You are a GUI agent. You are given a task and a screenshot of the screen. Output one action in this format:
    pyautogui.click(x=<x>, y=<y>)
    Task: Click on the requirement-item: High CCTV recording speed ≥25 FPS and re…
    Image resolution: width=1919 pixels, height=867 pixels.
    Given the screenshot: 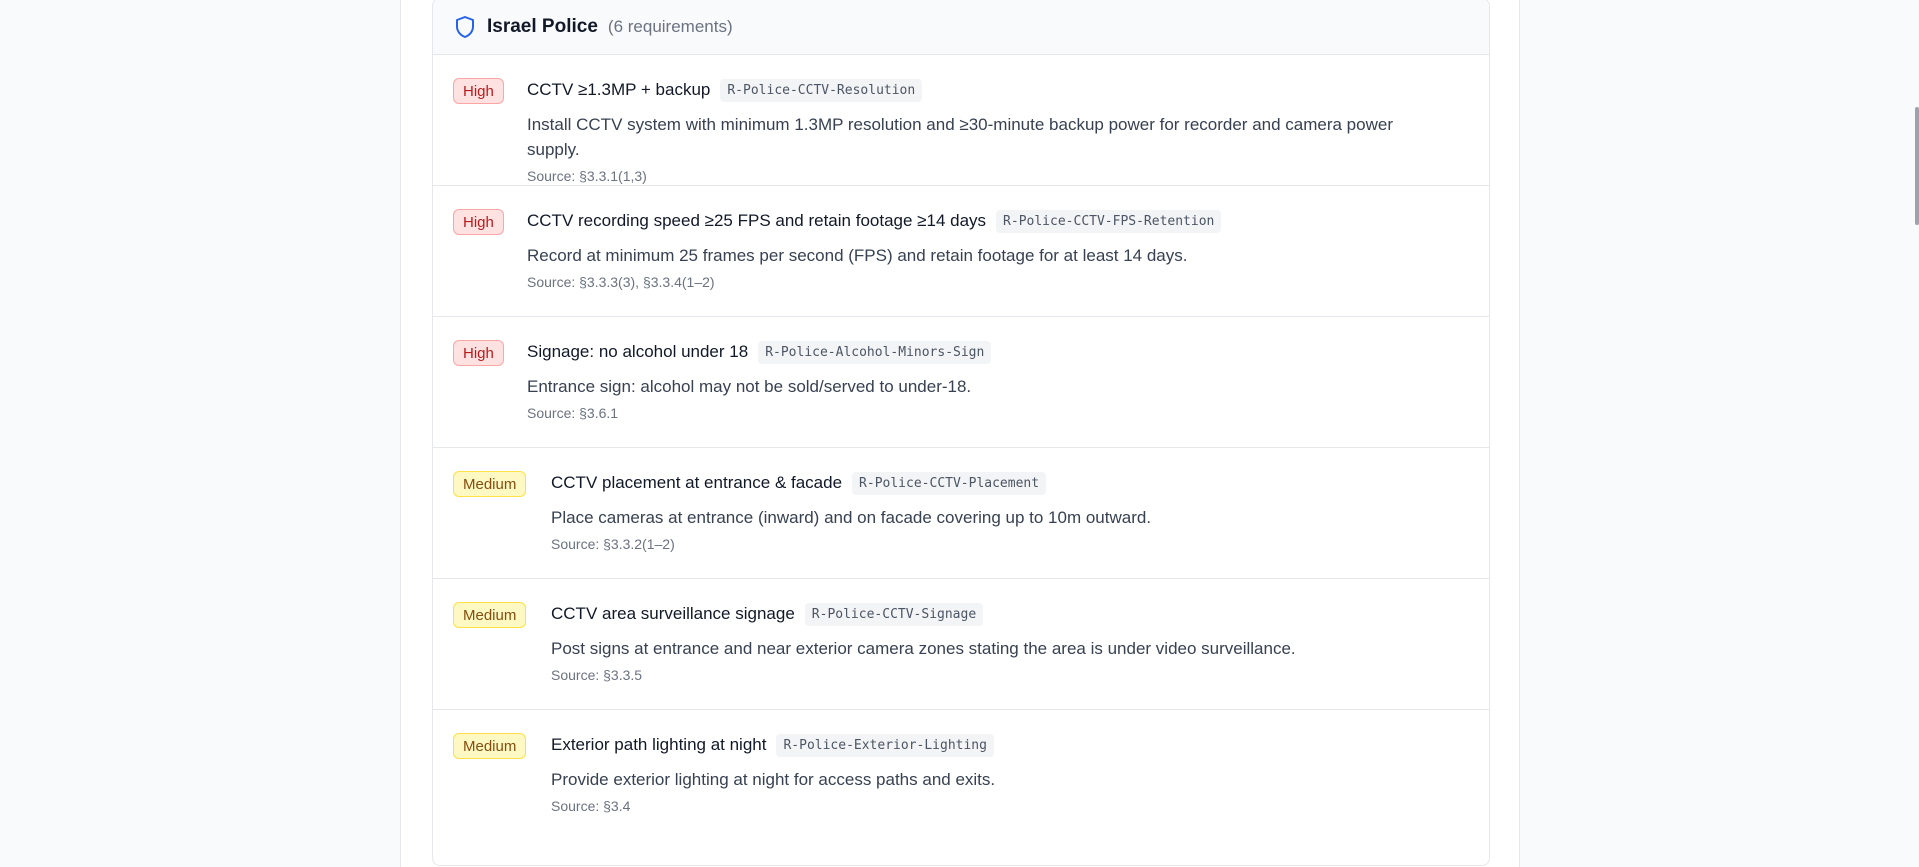 What is the action you would take?
    pyautogui.click(x=961, y=251)
    